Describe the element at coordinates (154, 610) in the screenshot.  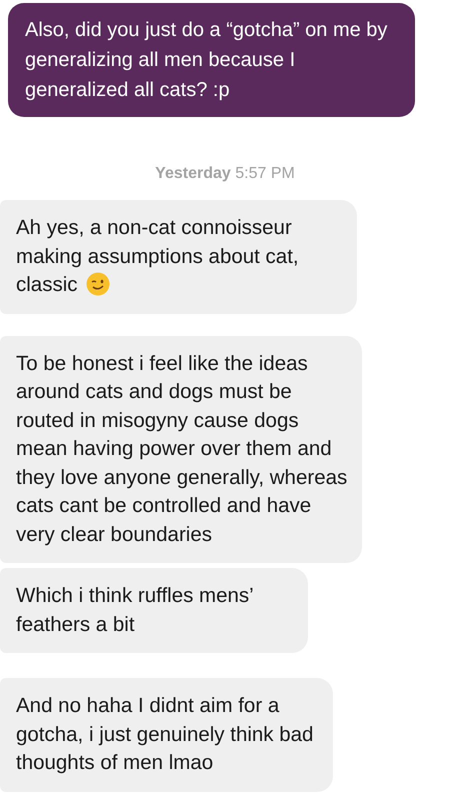
I see `message-bubble: Which i think ruffles mens’ feathers a bit` at that location.